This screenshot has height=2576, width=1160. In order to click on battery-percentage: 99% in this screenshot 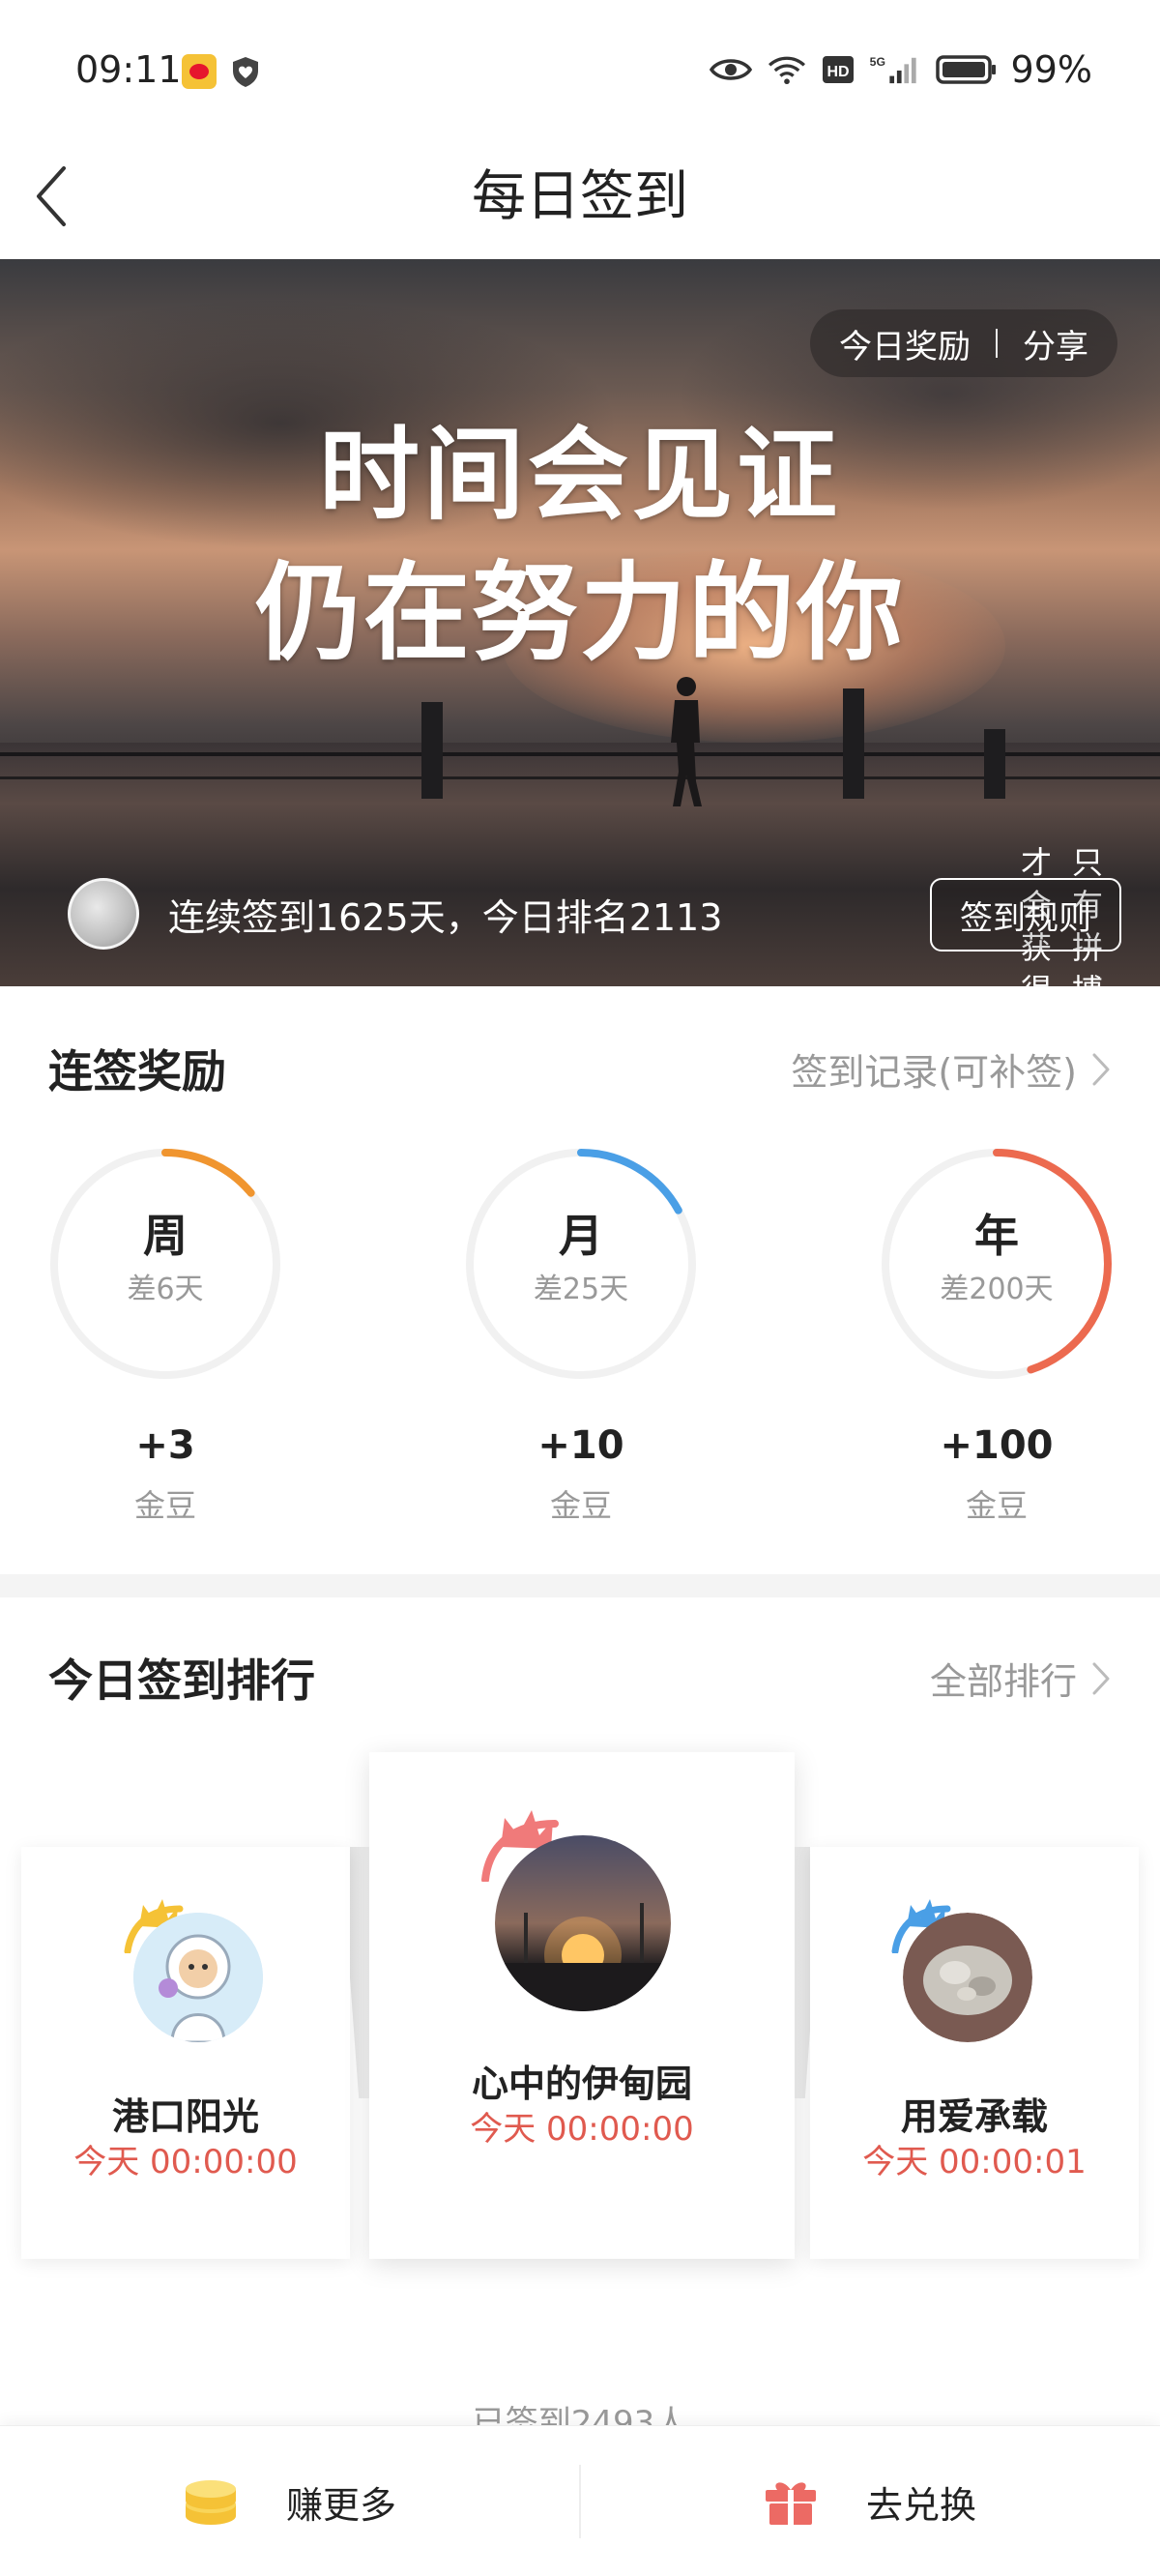, I will do `click(1051, 69)`.